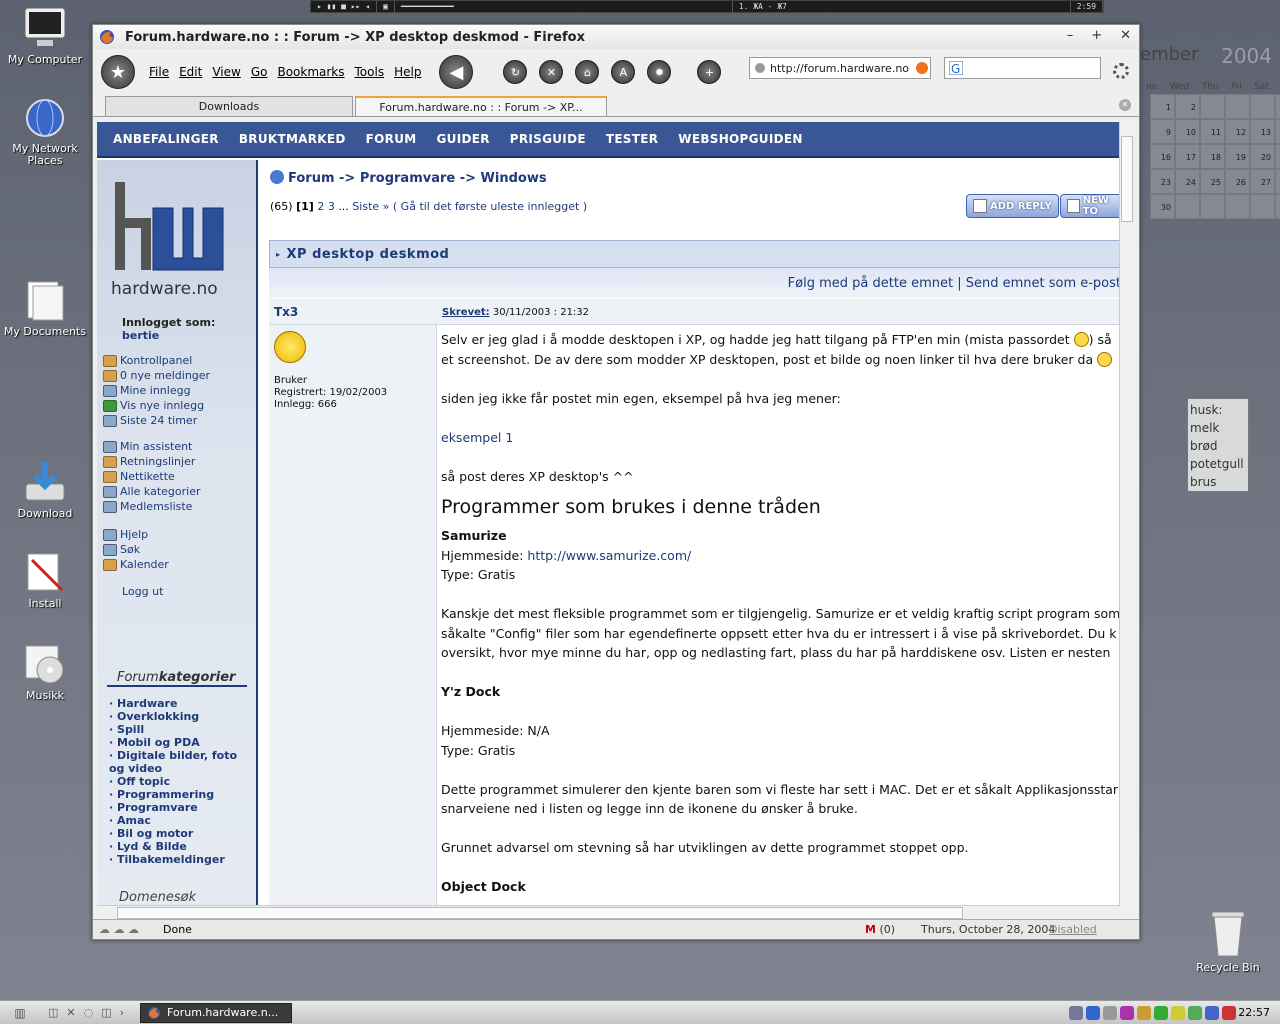 The width and height of the screenshot is (1280, 1024). What do you see at coordinates (45, 580) in the screenshot?
I see `desktop-icon-install: Install` at bounding box center [45, 580].